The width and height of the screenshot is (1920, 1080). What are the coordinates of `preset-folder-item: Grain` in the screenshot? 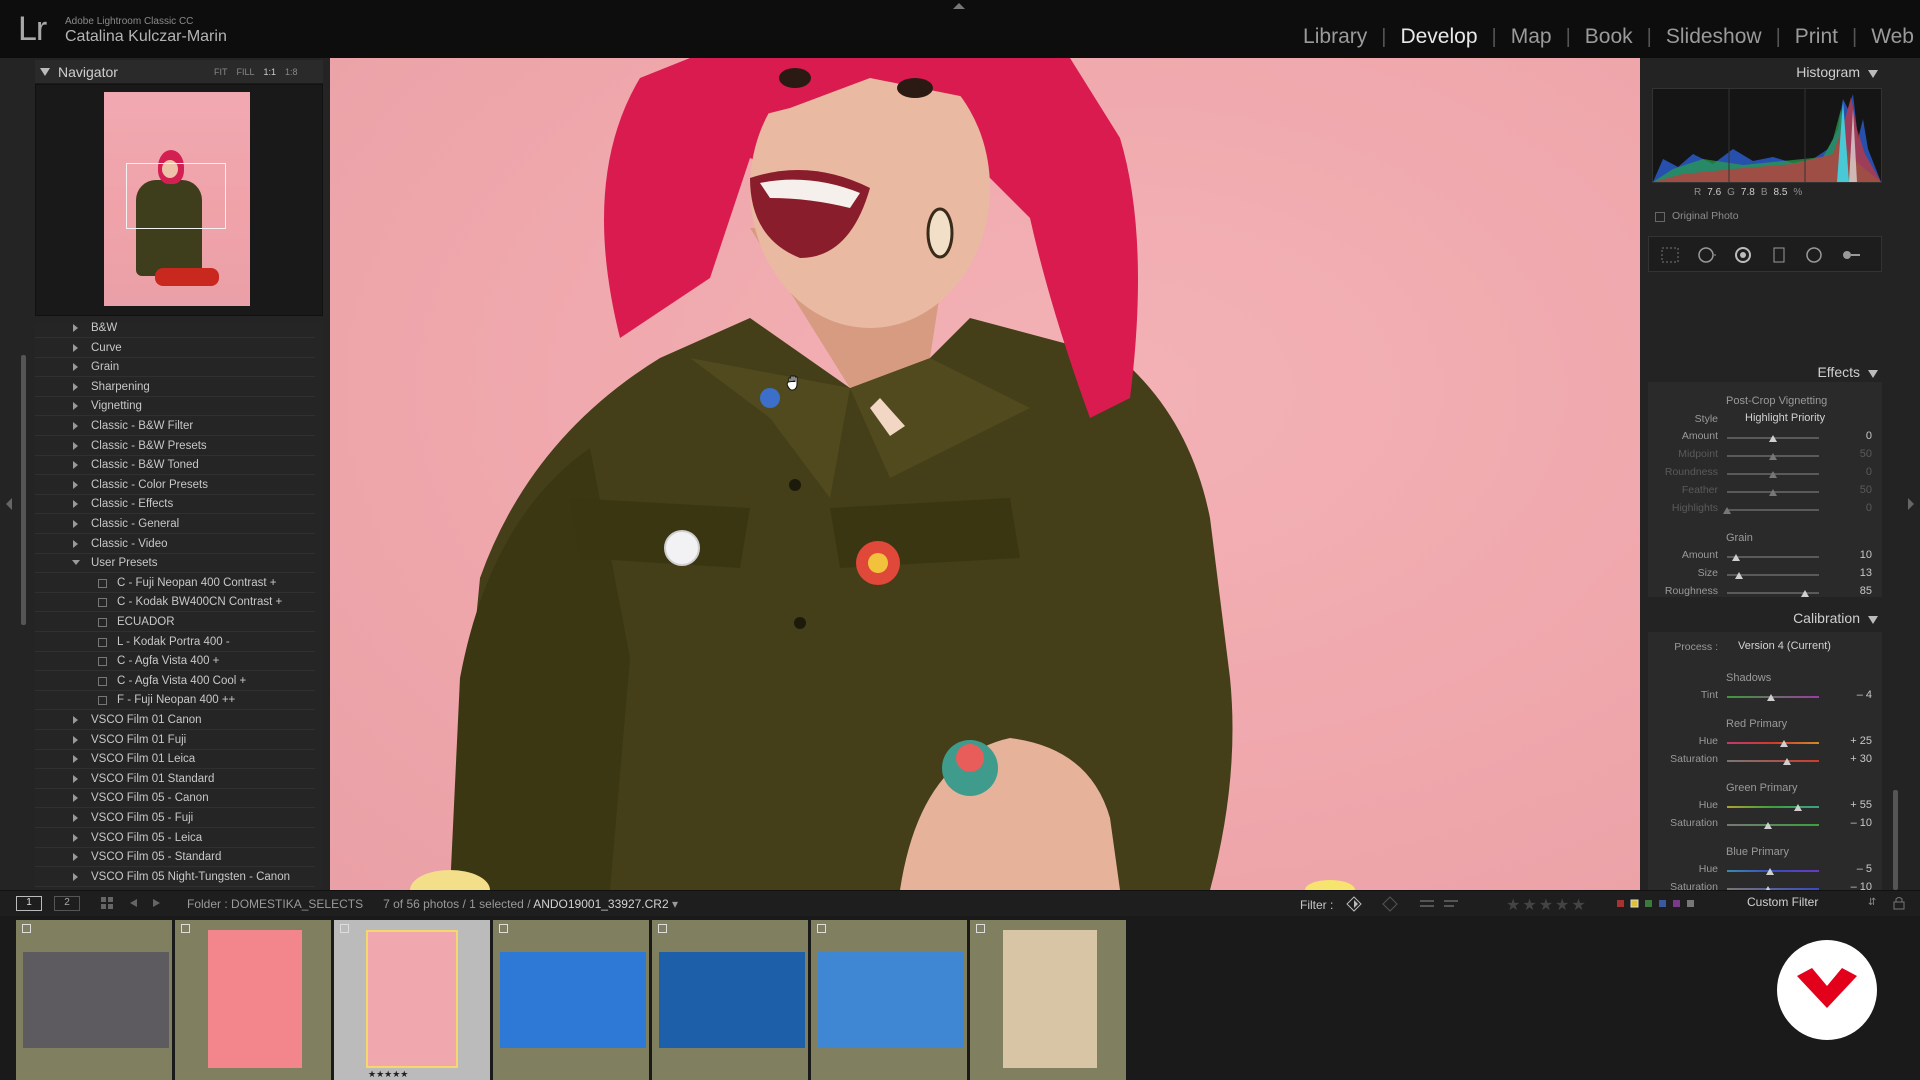 It's located at (175, 368).